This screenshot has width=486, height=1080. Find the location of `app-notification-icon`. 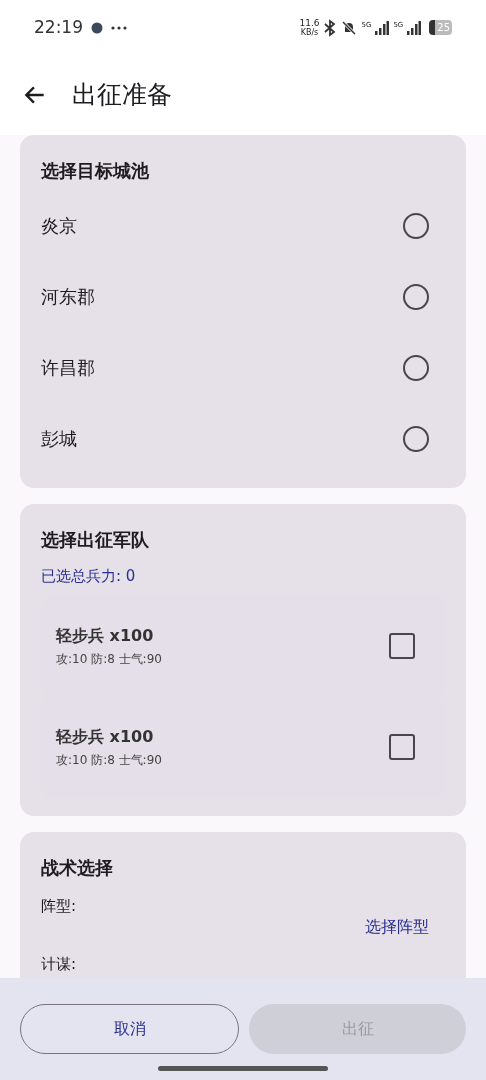

app-notification-icon is located at coordinates (97, 27).